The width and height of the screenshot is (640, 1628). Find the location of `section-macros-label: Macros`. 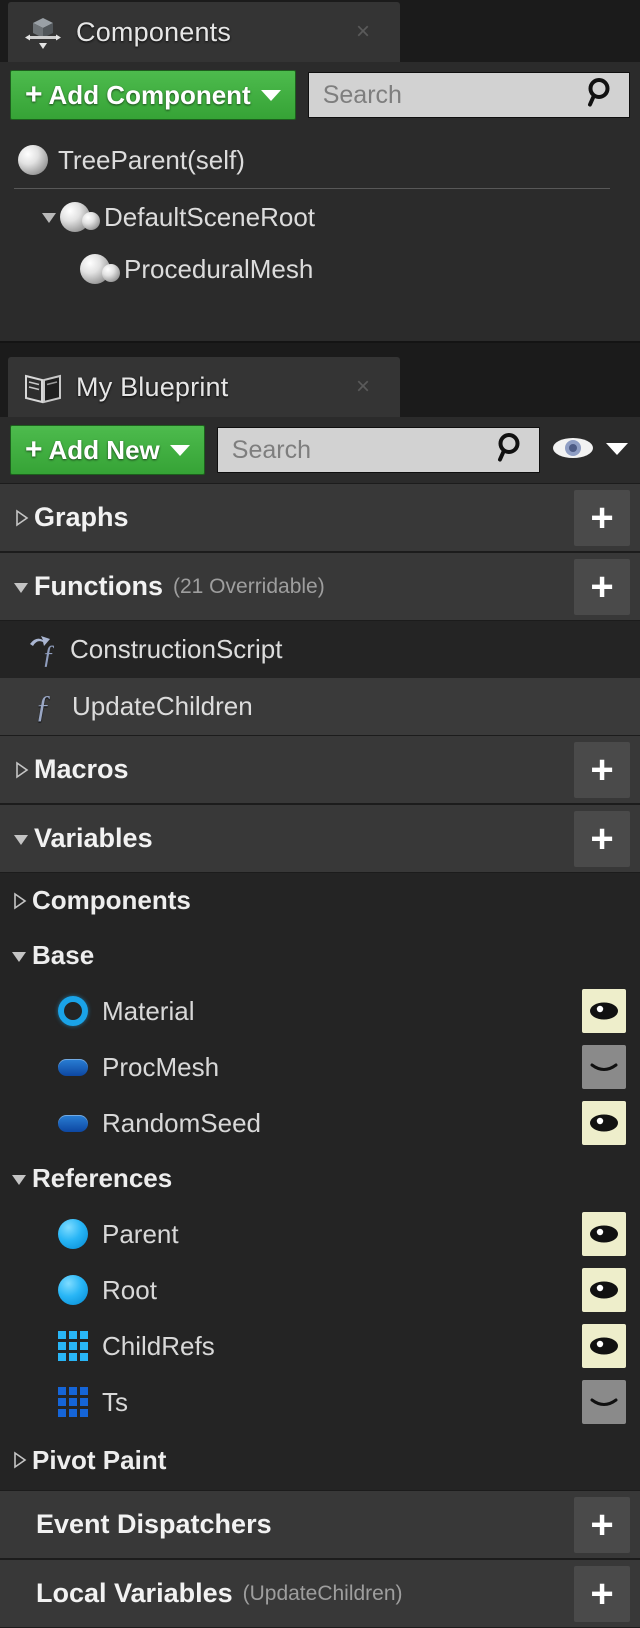

section-macros-label: Macros is located at coordinates (81, 769).